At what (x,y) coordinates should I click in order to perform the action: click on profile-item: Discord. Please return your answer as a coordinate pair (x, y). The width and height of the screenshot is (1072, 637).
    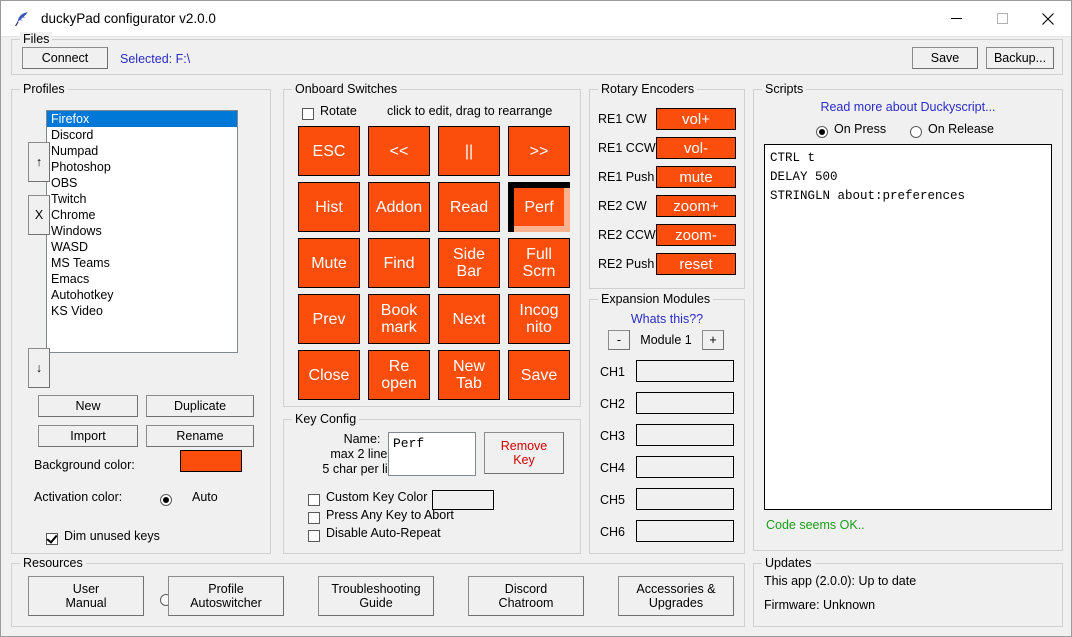
    Looking at the image, I should click on (142, 135).